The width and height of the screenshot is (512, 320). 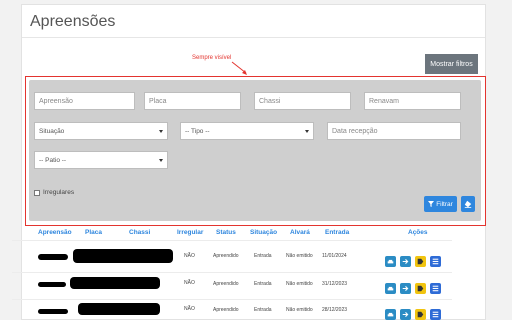 I want to click on annotation-arrow-icon, so click(x=239, y=68).